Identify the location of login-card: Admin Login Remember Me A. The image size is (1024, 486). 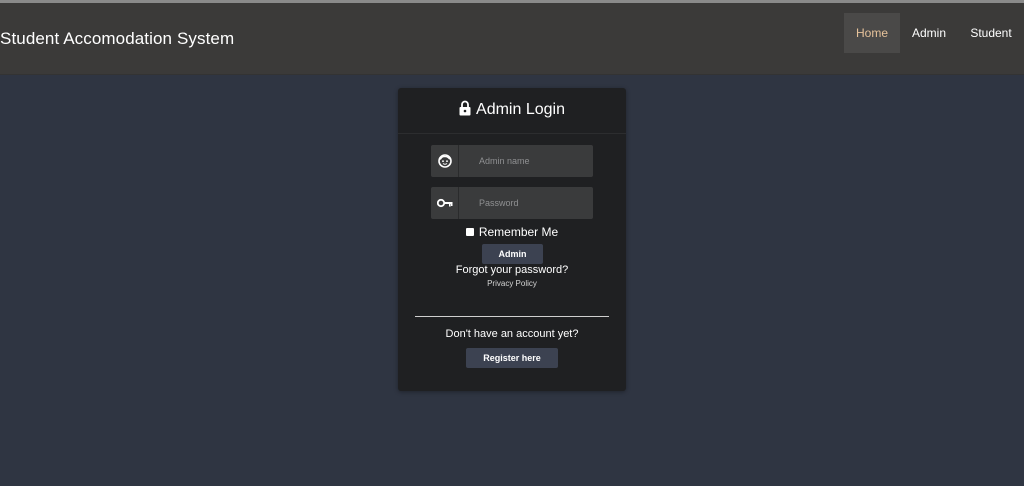
(512, 239).